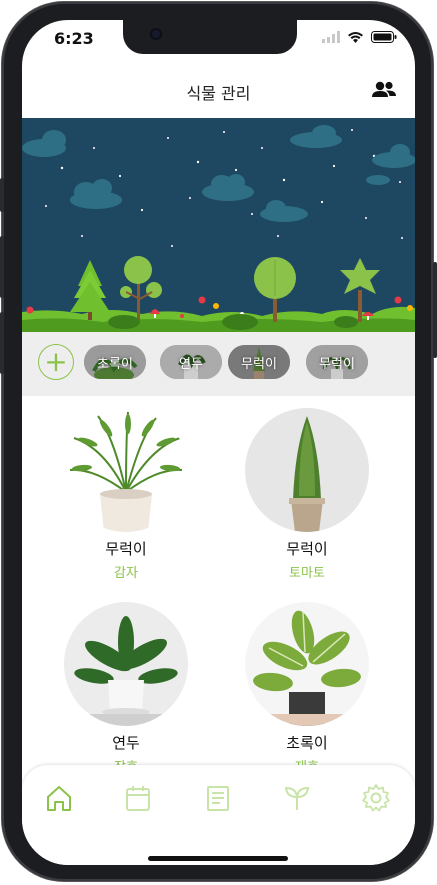 This screenshot has height=885, width=437. I want to click on parlor-palm-image, so click(126, 470).